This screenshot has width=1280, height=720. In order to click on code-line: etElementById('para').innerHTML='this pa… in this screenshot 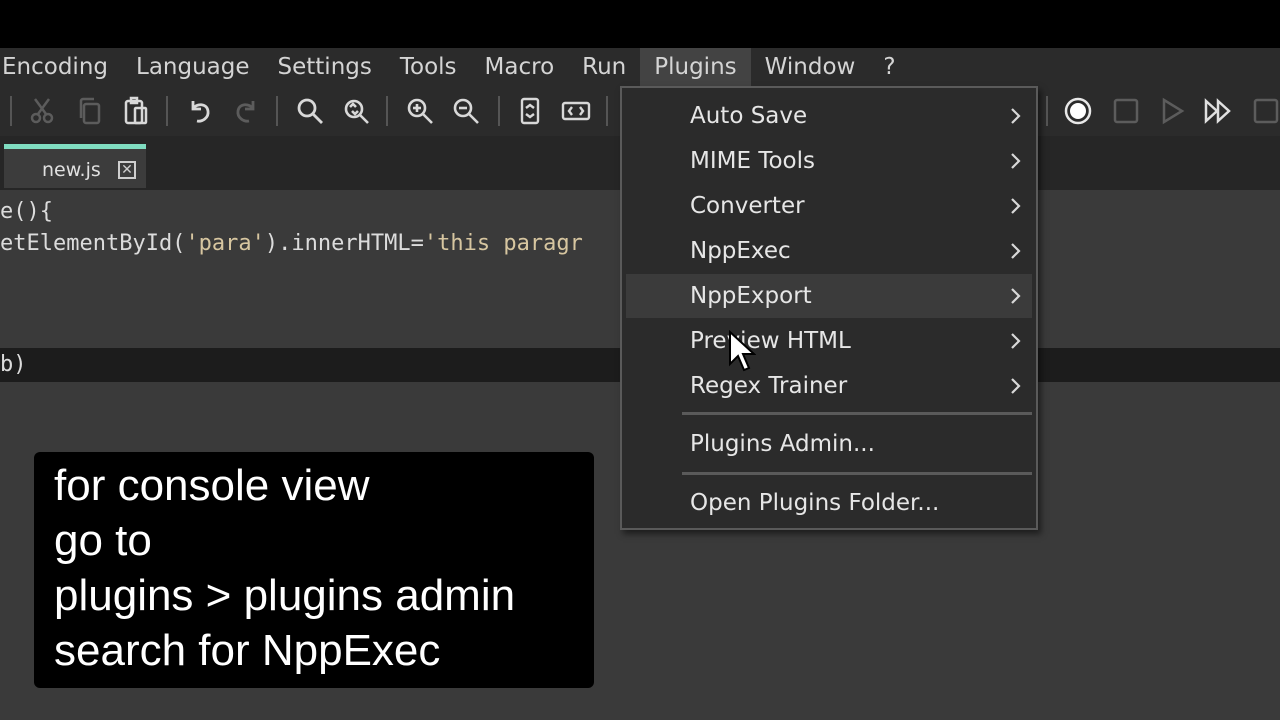, I will do `click(291, 244)`.